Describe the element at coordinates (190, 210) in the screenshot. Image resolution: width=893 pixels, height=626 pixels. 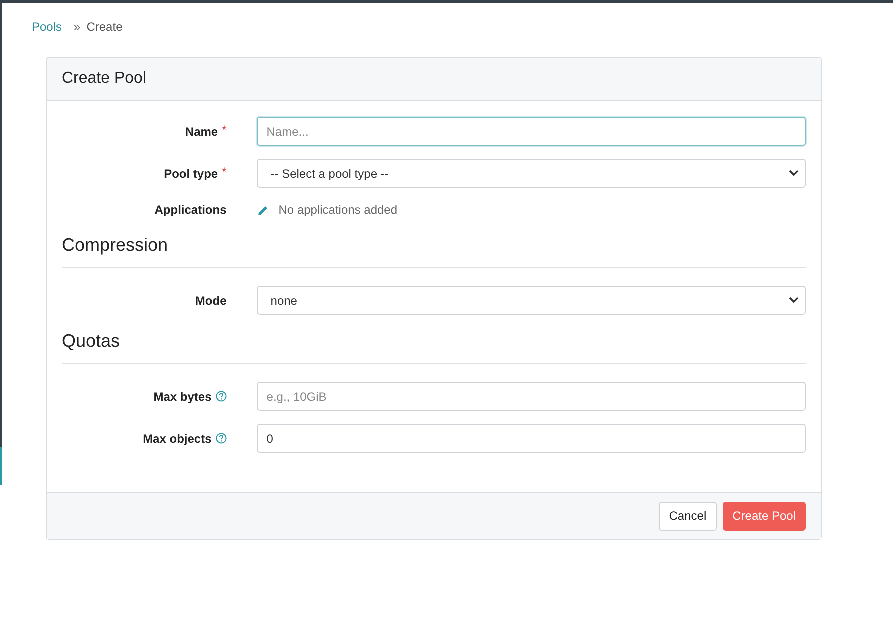
I see `field-label: Applications` at that location.